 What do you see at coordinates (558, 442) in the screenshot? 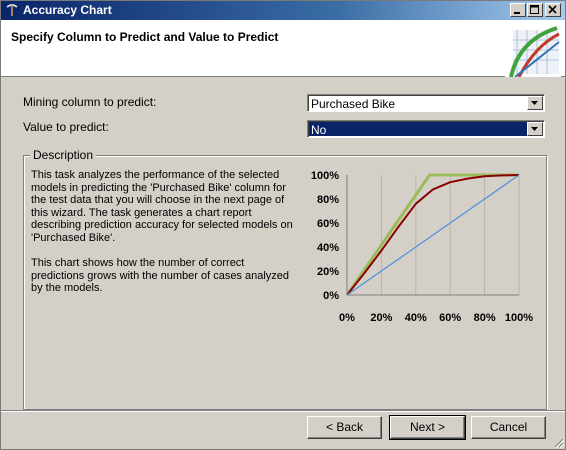
I see `resize-grip-icon` at bounding box center [558, 442].